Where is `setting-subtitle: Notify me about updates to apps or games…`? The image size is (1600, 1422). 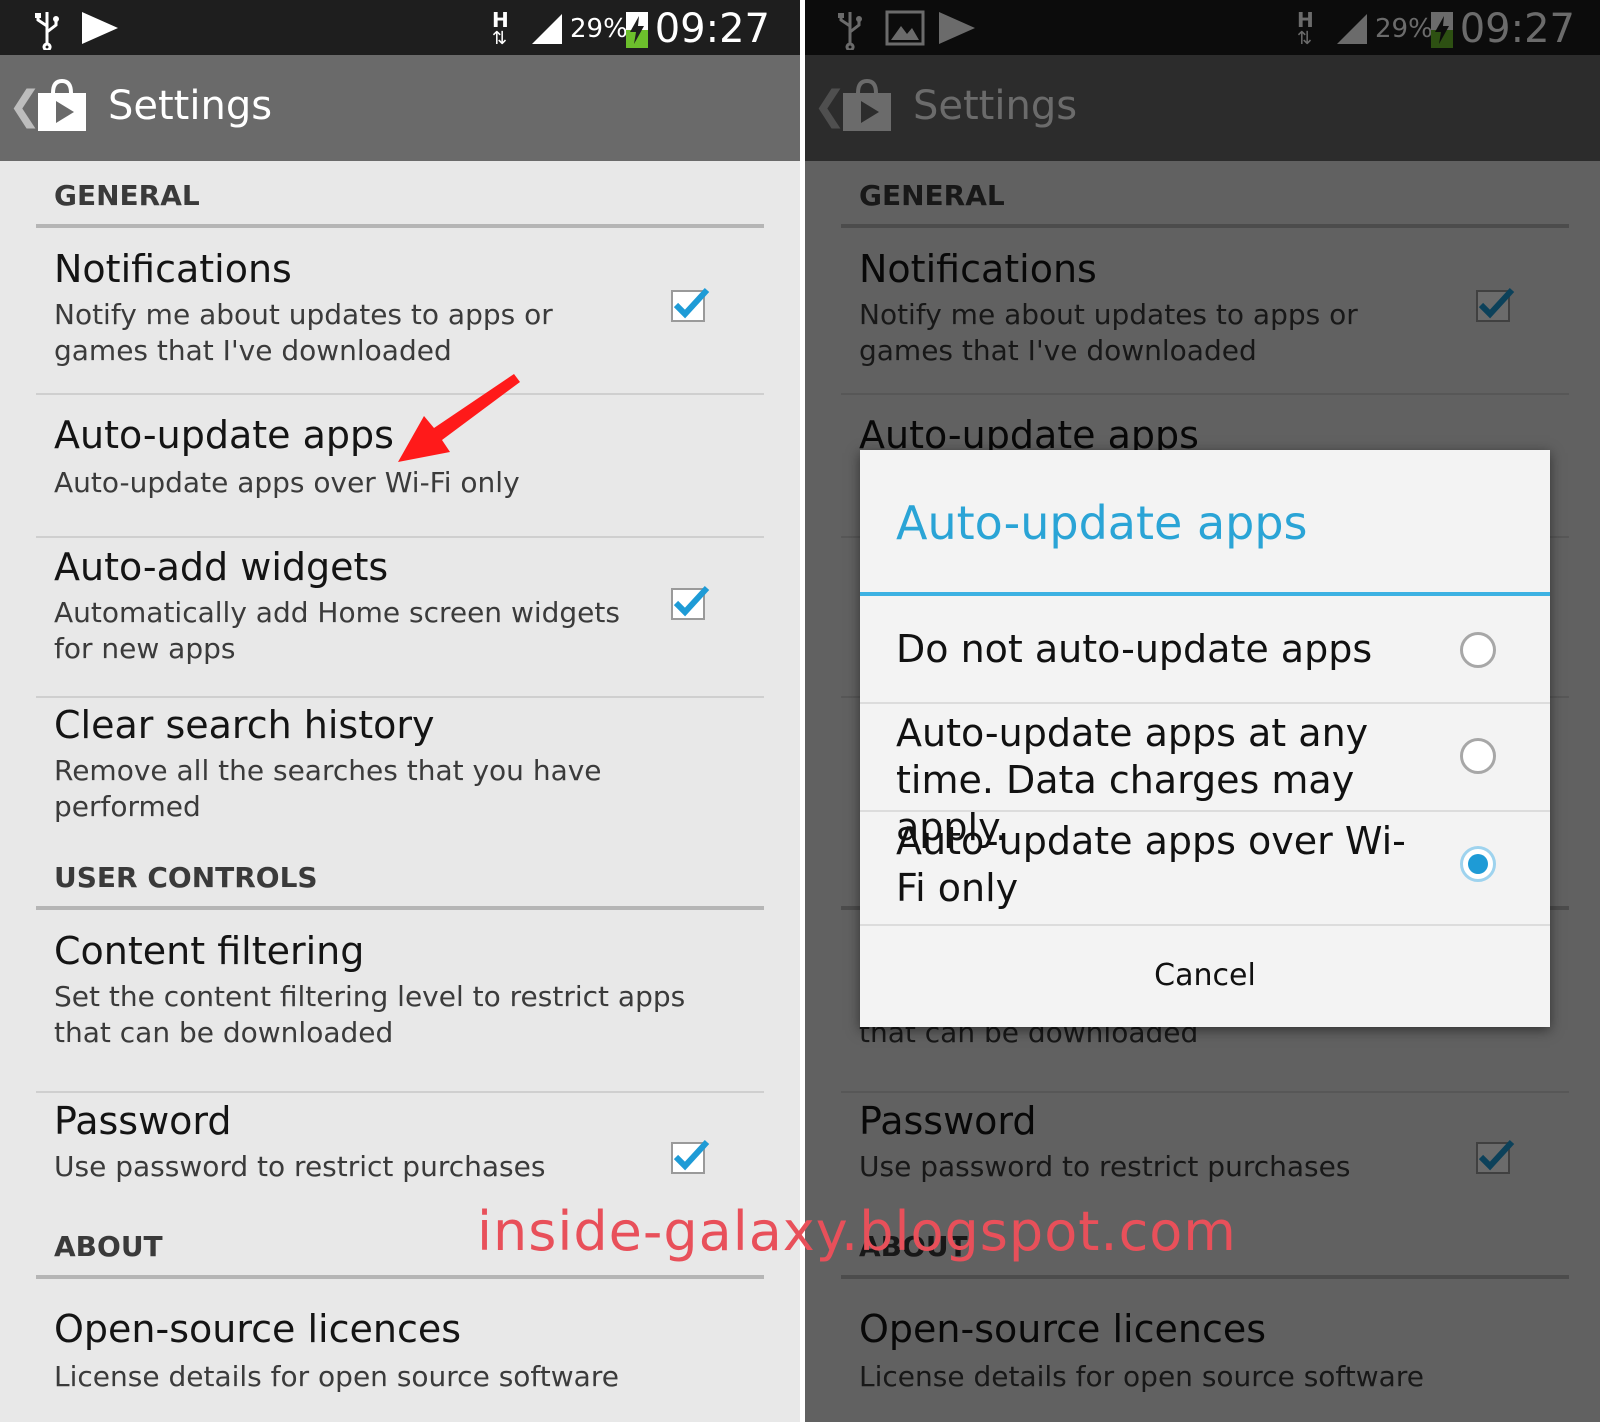 setting-subtitle: Notify me about updates to apps or games… is located at coordinates (303, 332).